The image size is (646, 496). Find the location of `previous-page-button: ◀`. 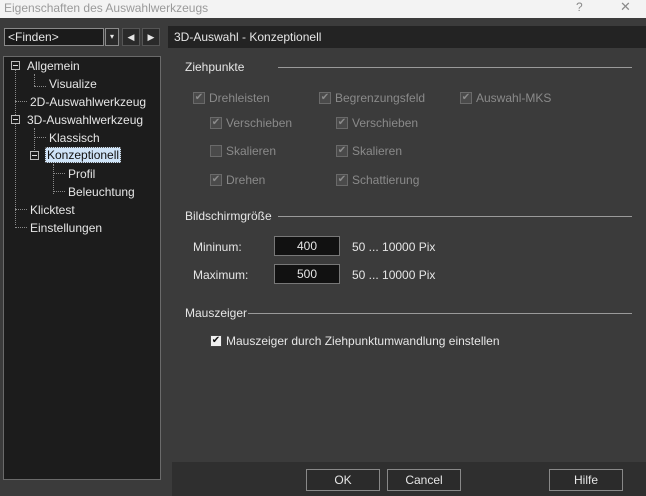

previous-page-button: ◀ is located at coordinates (131, 37).